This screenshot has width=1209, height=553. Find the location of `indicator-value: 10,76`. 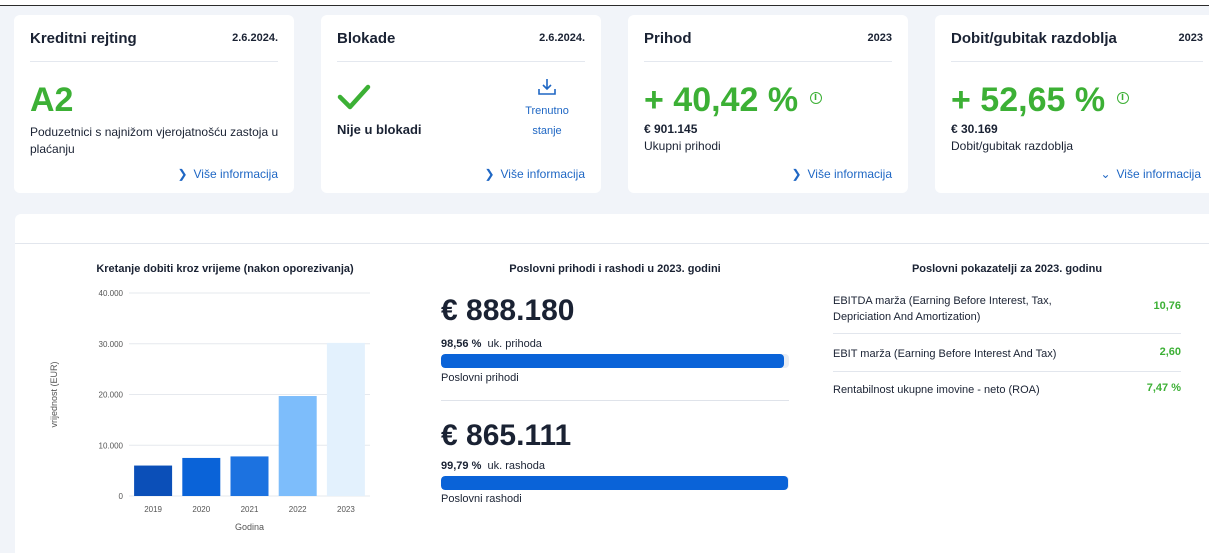

indicator-value: 10,76 is located at coordinates (1167, 306).